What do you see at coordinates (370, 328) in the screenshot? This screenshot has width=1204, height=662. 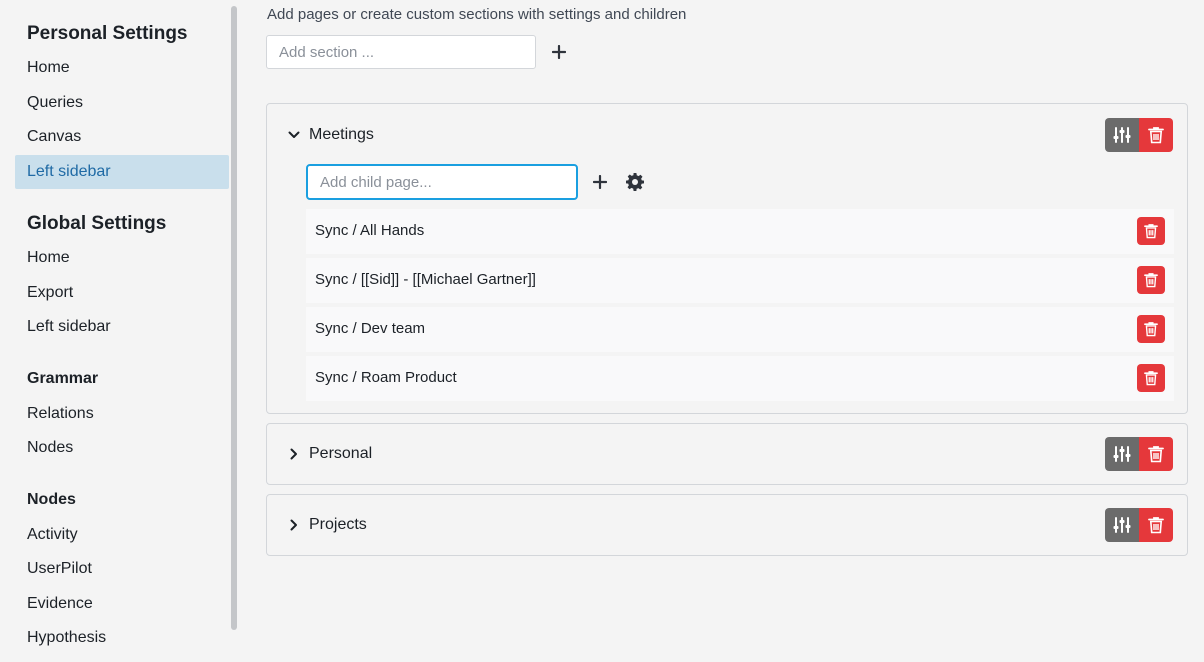 I see `child-page-label: Sync / Dev team` at bounding box center [370, 328].